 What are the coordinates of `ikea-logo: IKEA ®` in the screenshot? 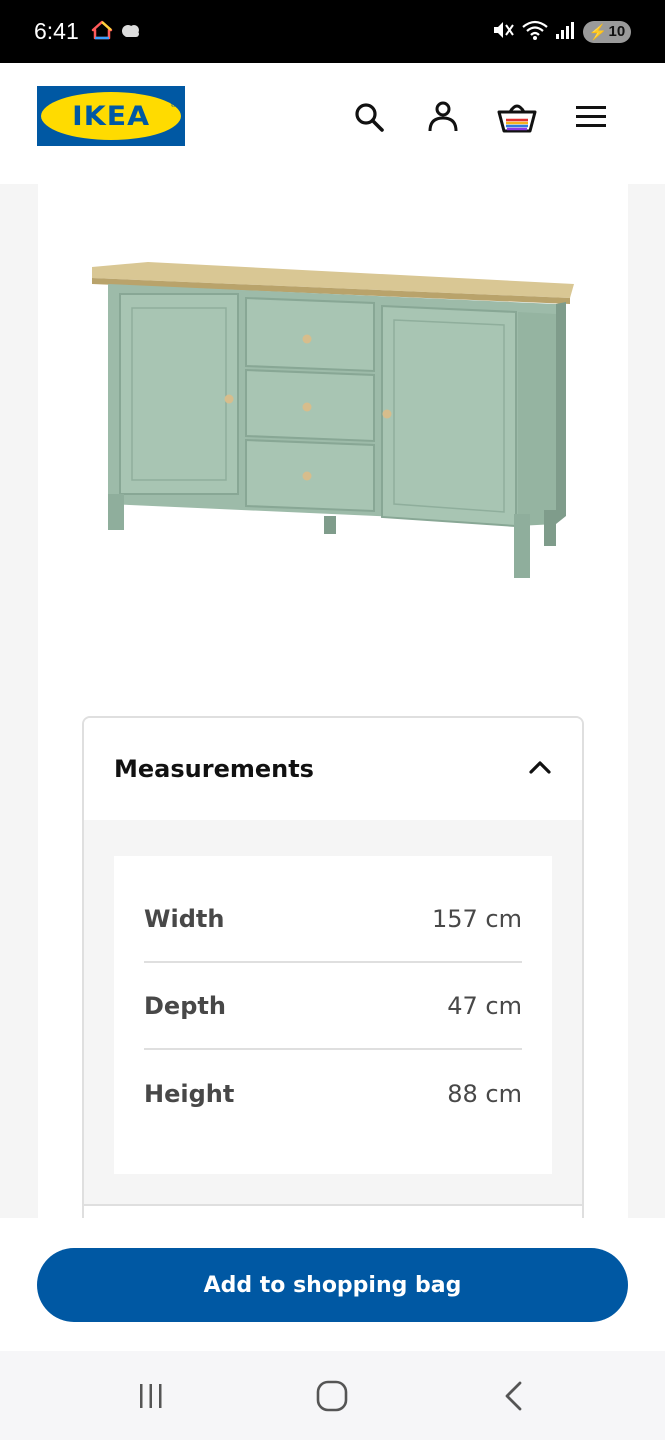 It's located at (111, 116).